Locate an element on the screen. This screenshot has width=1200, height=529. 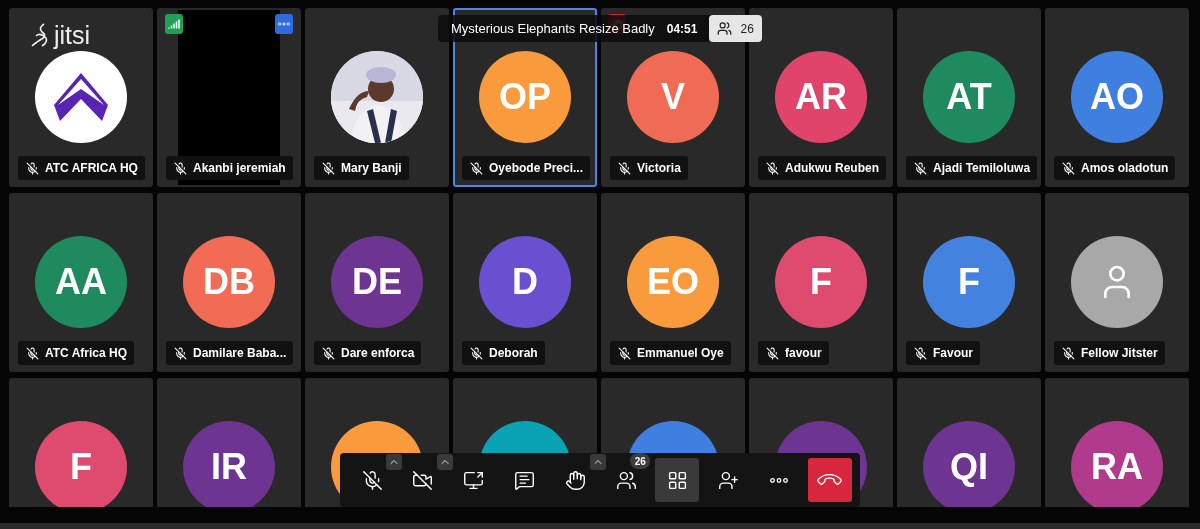
participant-tile: Mary Banji is located at coordinates (377, 97).